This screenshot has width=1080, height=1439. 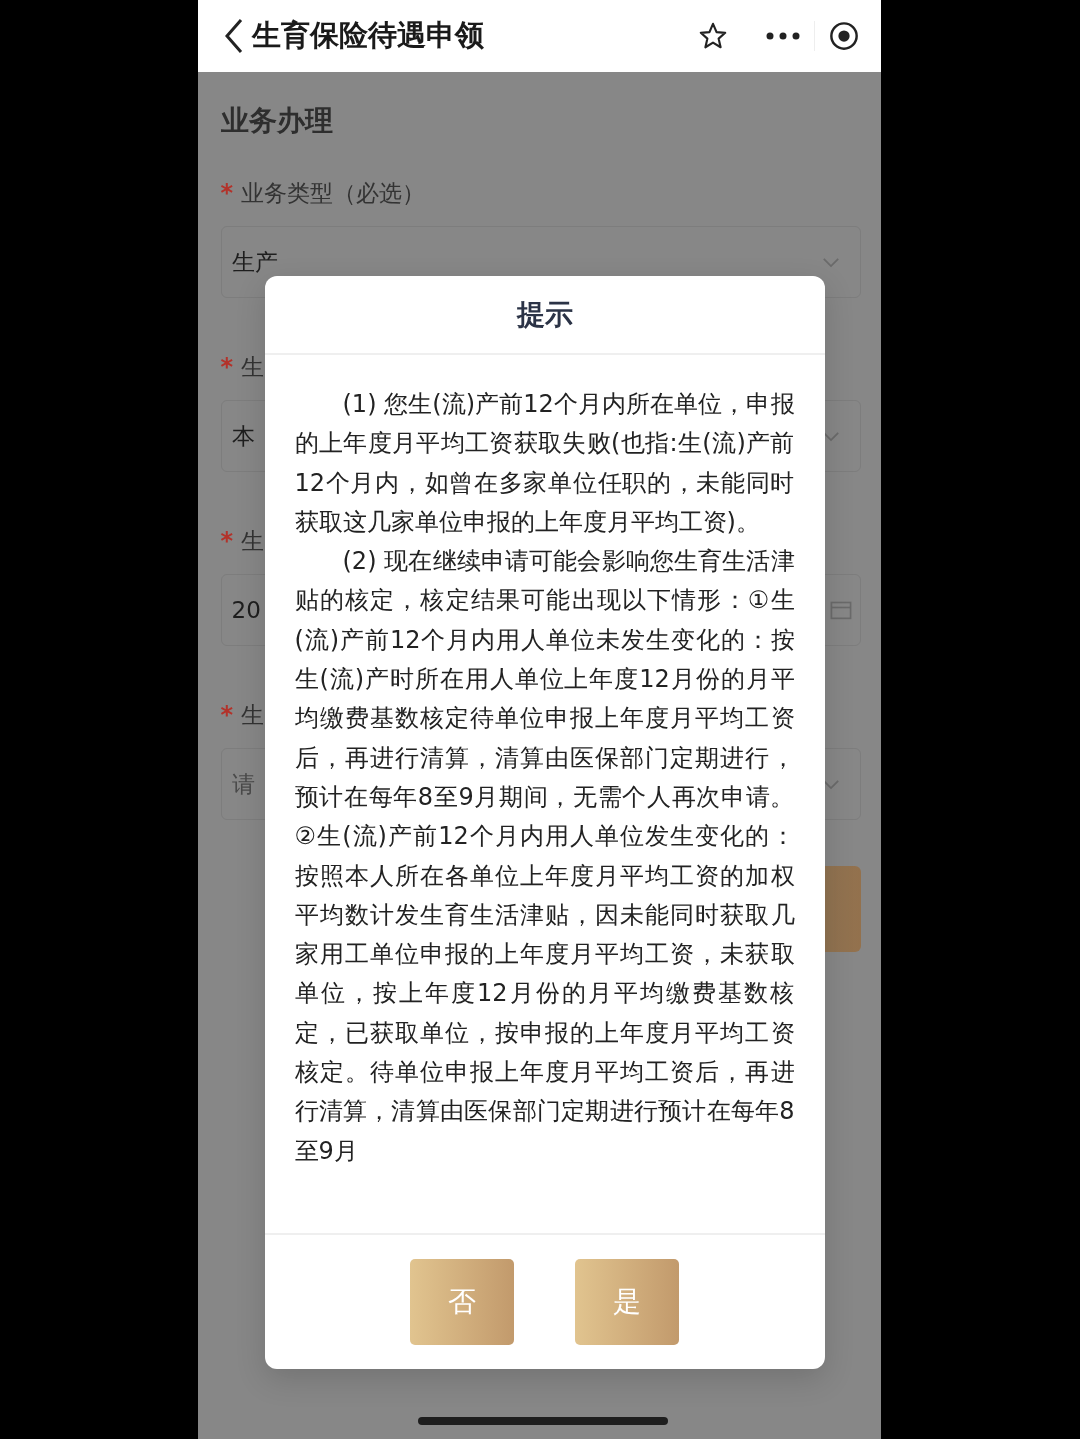 I want to click on dialog-button: 是, so click(x=627, y=1302).